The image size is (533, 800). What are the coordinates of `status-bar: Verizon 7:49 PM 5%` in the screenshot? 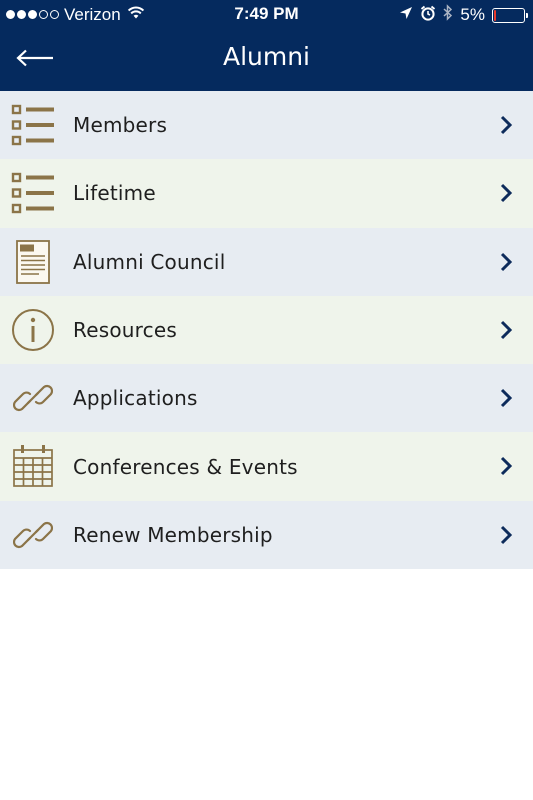 It's located at (266, 15).